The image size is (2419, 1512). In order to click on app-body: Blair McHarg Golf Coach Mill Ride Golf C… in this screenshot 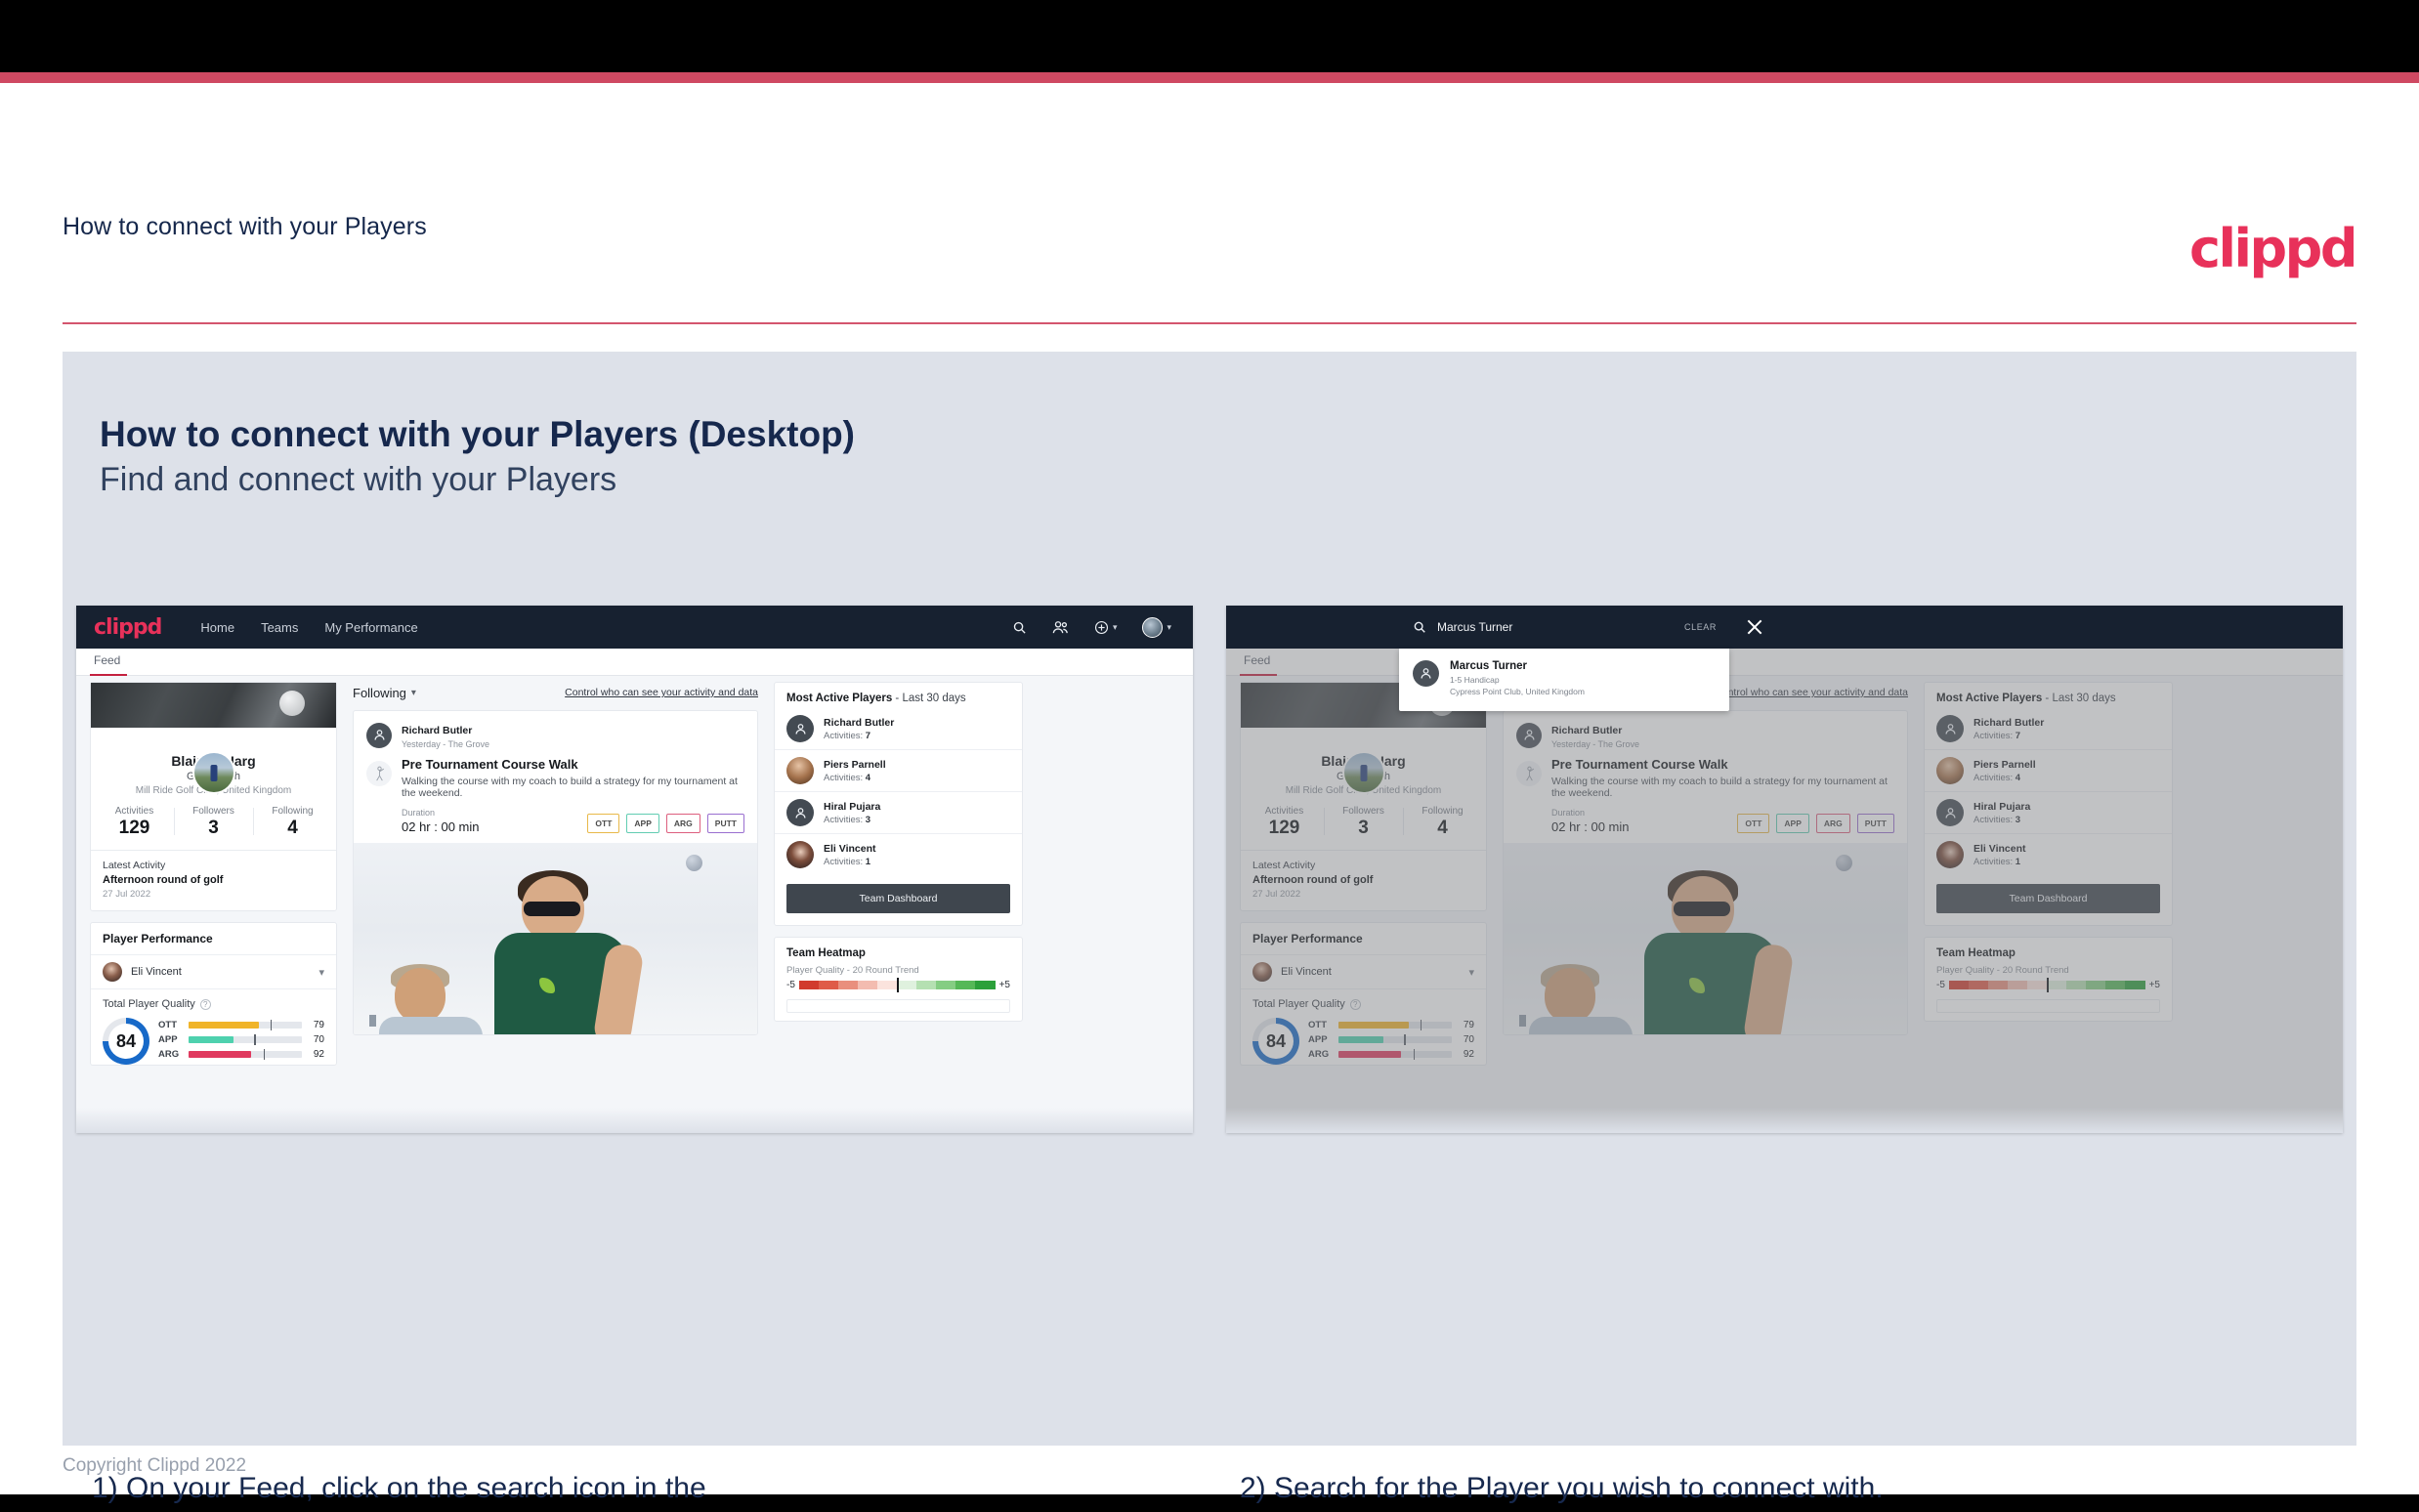, I will do `click(634, 905)`.